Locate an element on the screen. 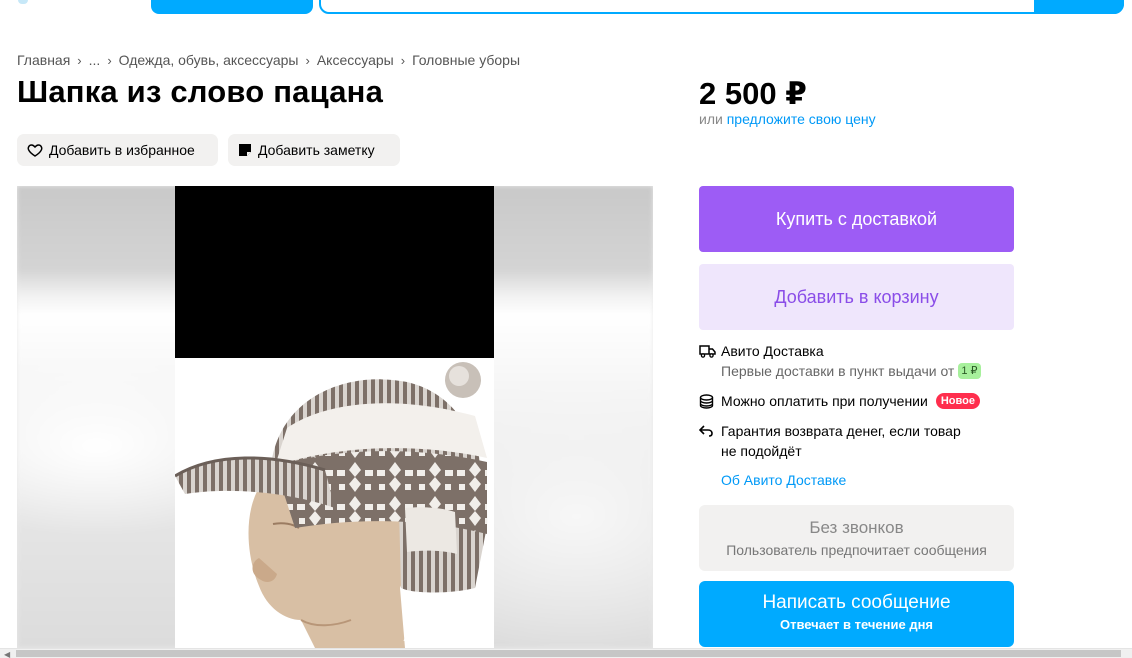  listing-title: Шапка из слово пацана is located at coordinates (200, 91).